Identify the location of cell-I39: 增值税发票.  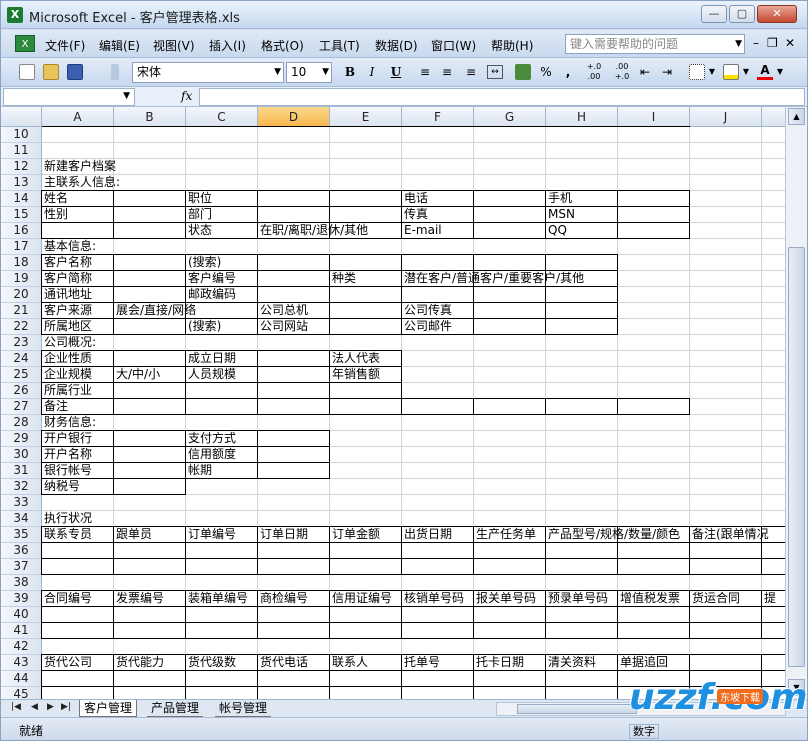
(649, 598).